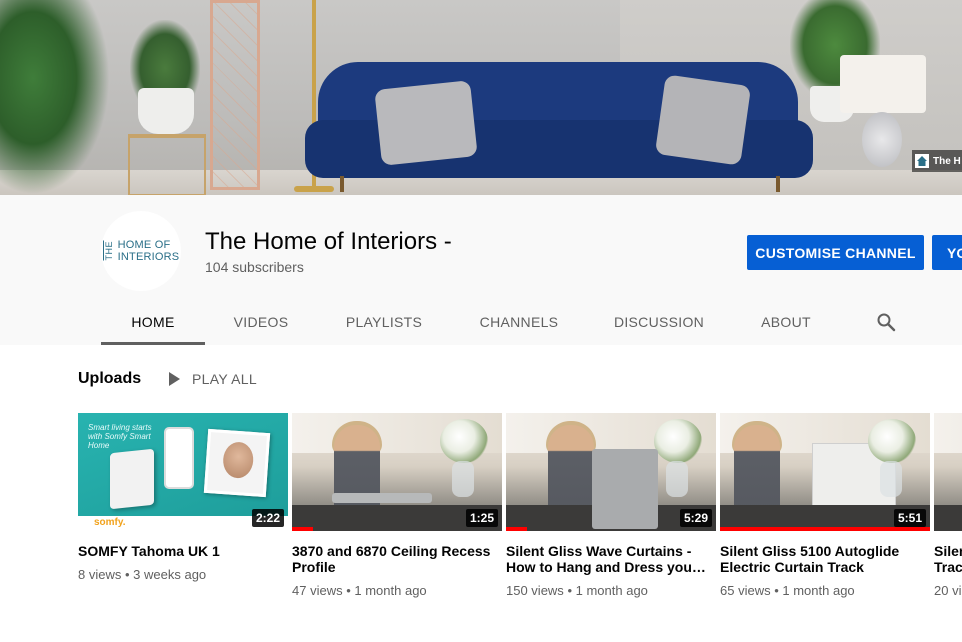 The width and height of the screenshot is (962, 642). I want to click on video-meta: 8 views • 3 weeks ago, so click(183, 574).